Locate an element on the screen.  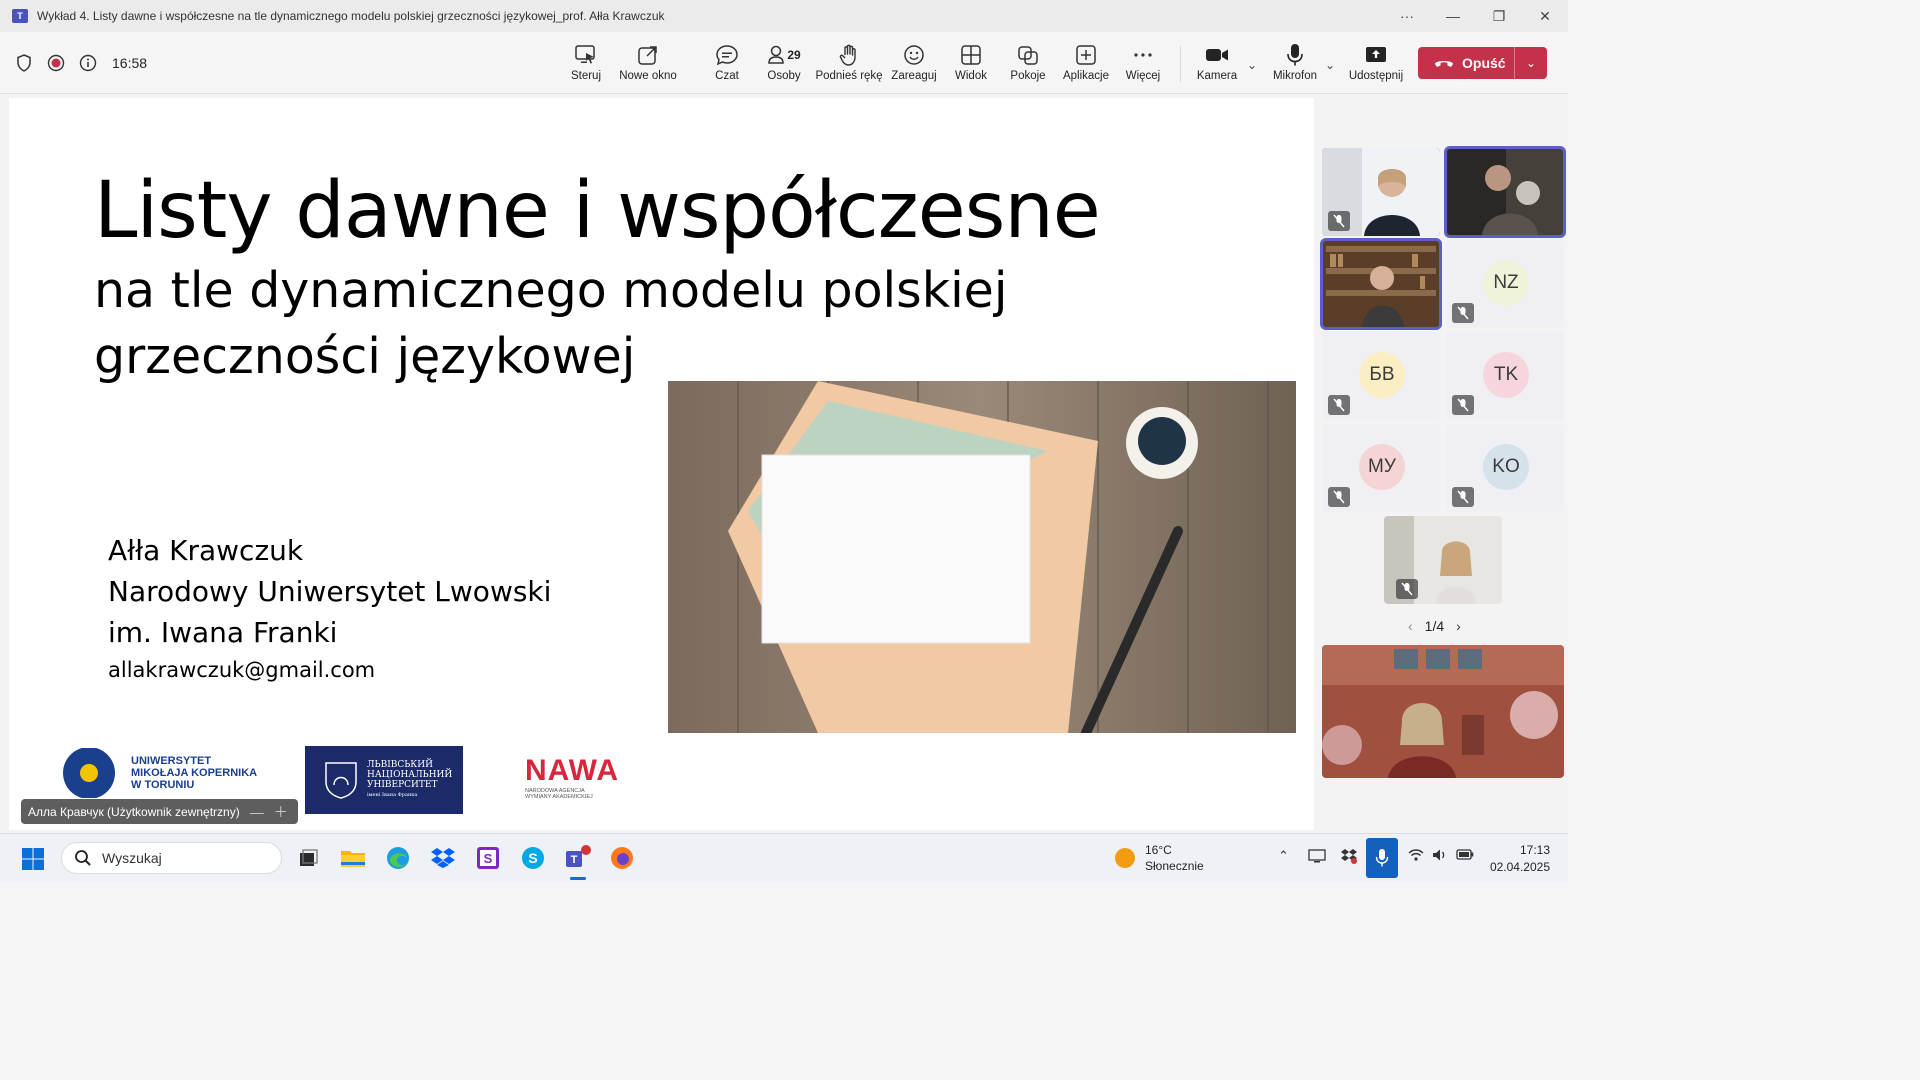
hand-icon is located at coordinates (847, 55).